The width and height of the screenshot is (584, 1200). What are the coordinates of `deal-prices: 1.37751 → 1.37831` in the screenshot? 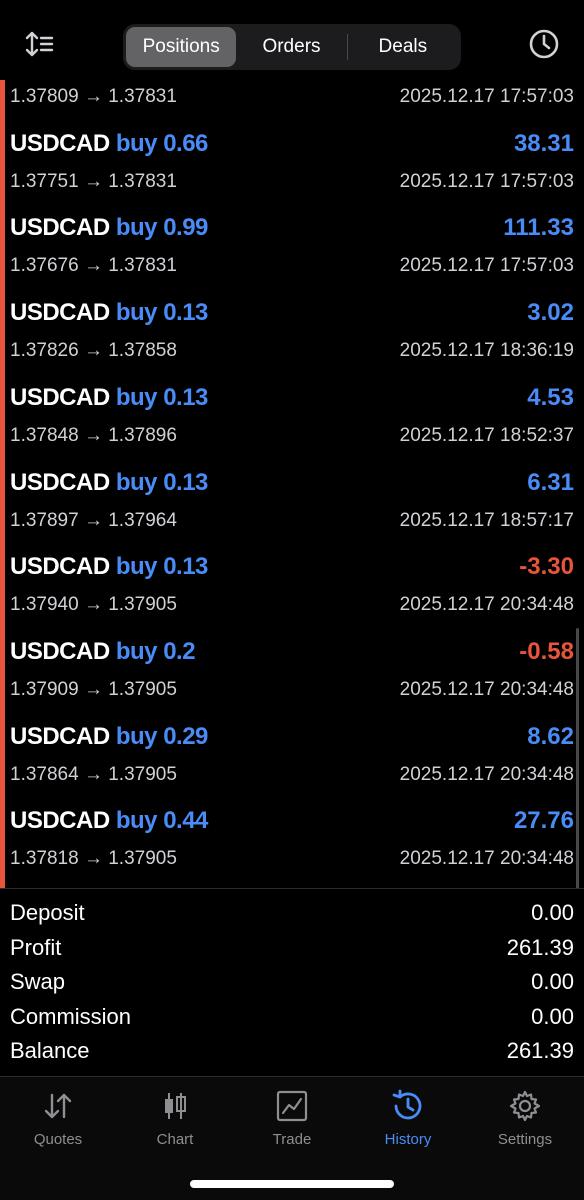 It's located at (93, 181).